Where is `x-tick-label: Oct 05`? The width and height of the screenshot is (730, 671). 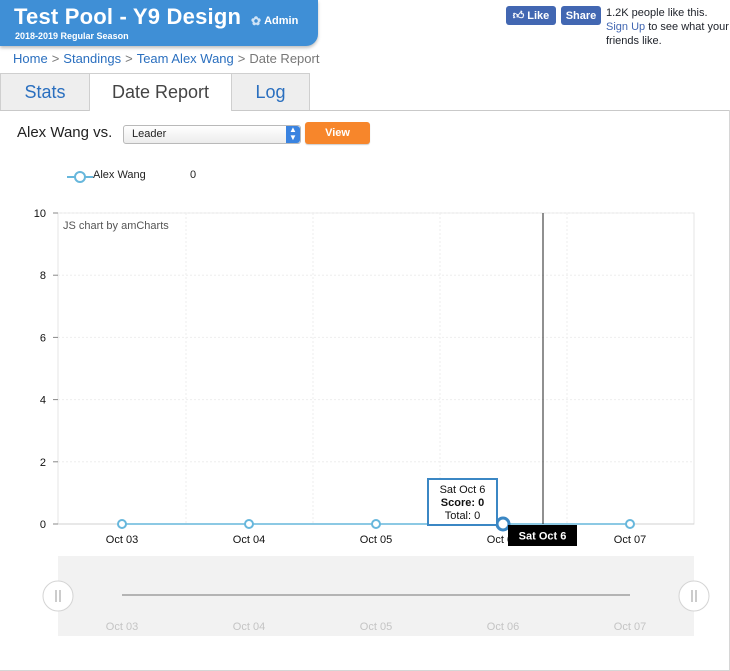 x-tick-label: Oct 05 is located at coordinates (376, 540).